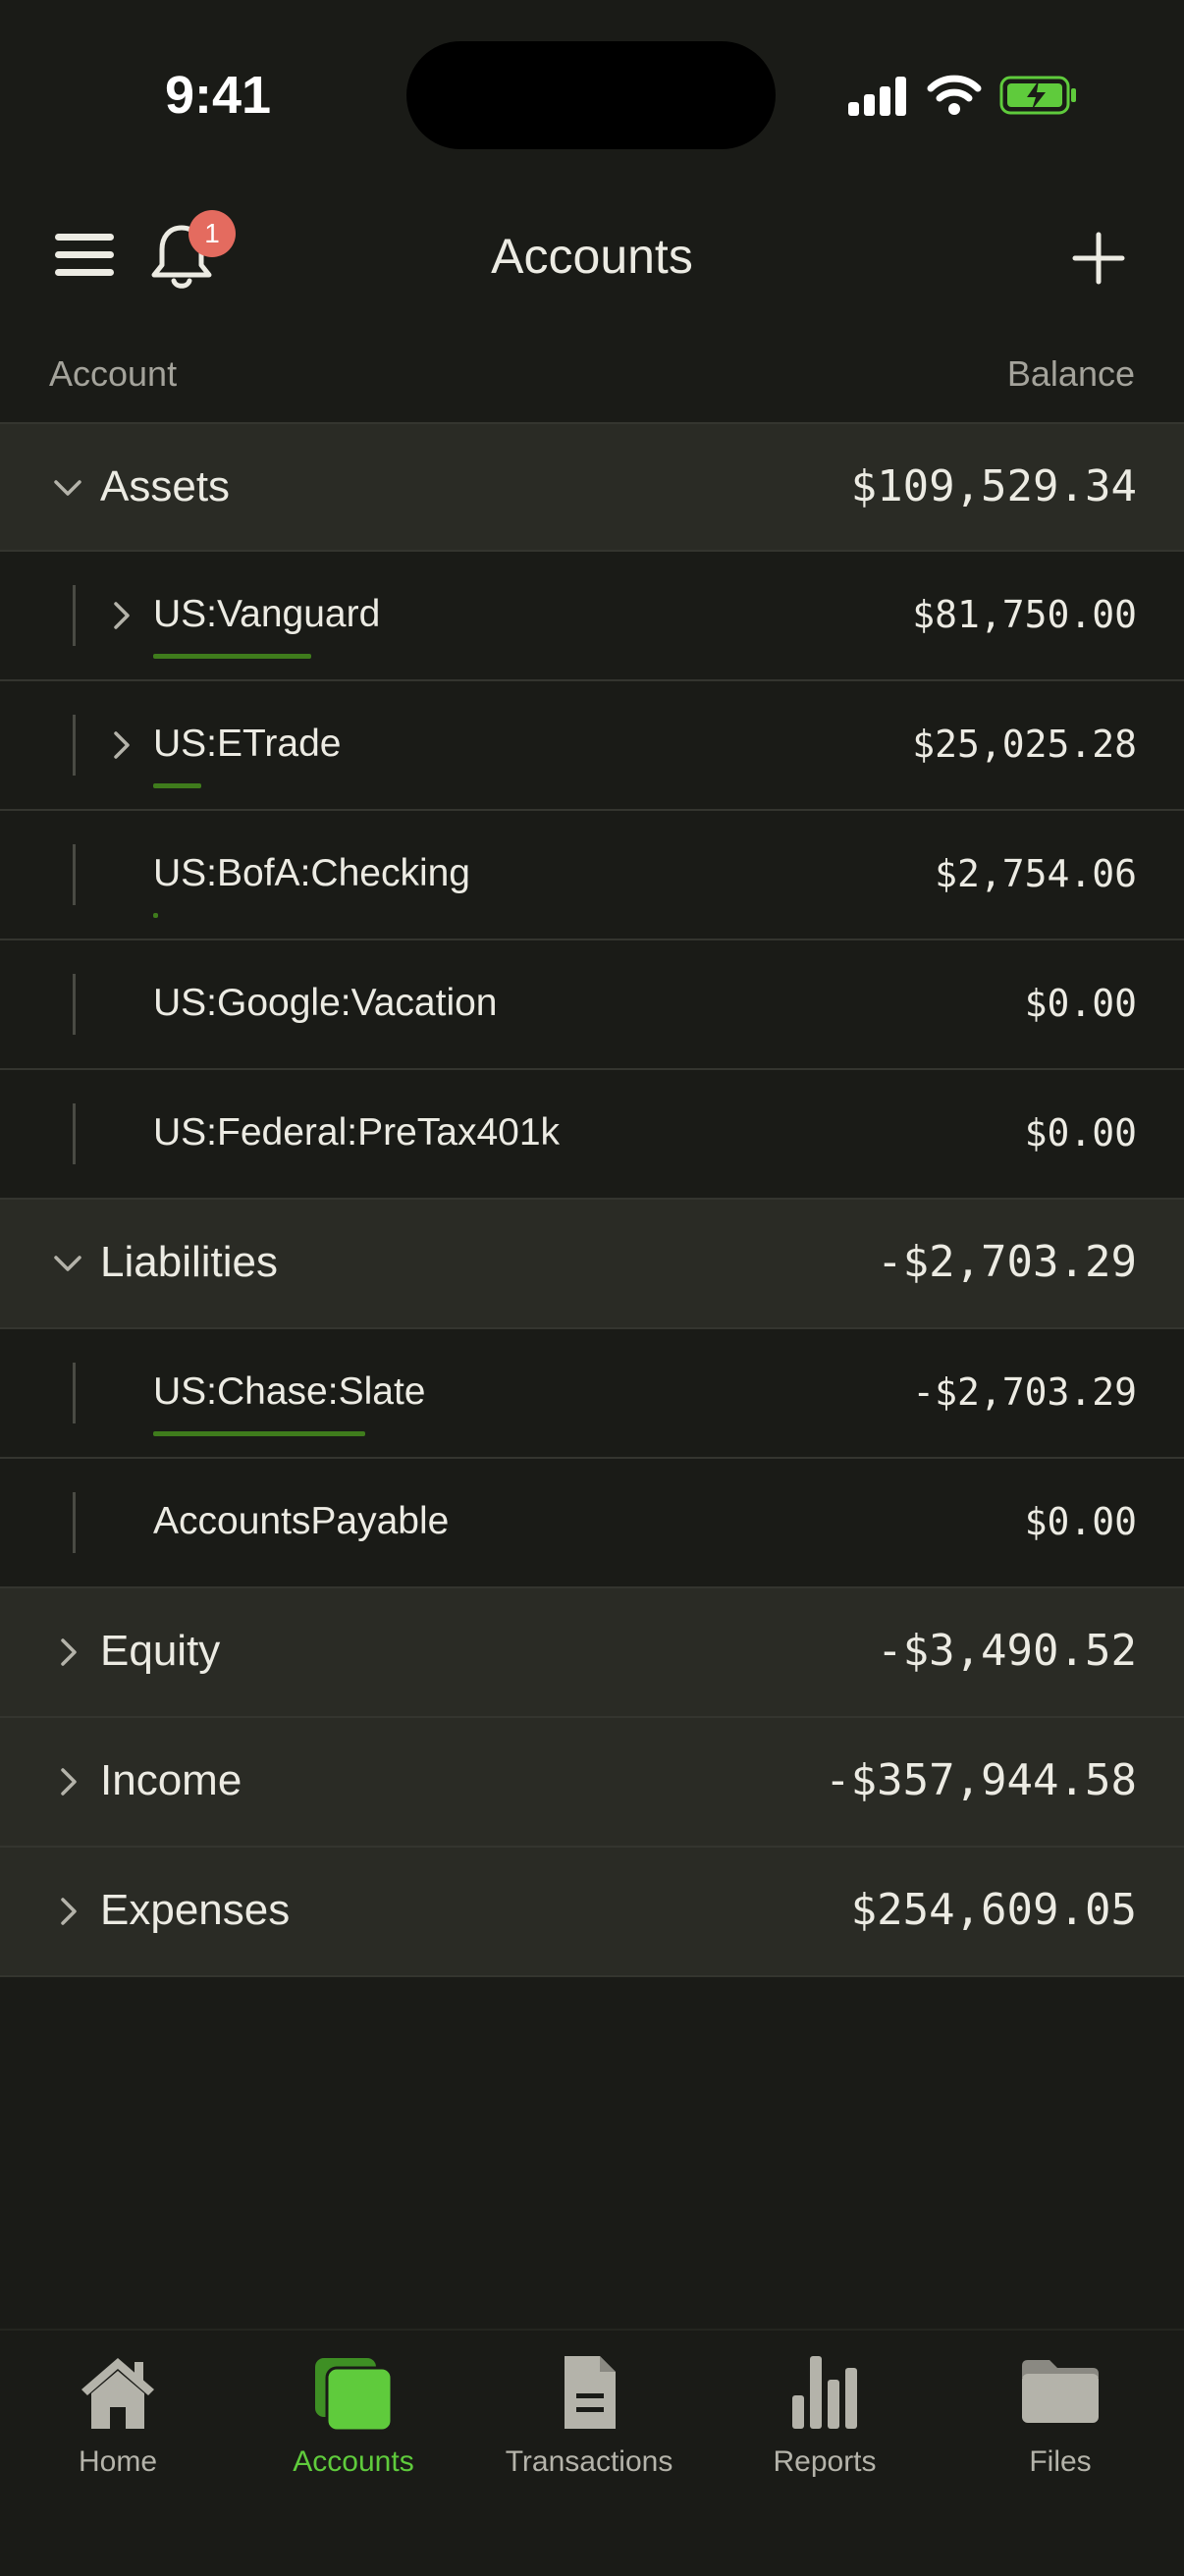 The image size is (1184, 2576). Describe the element at coordinates (592, 1264) in the screenshot. I see `account-group-liabilities: Liabilities -$2,703.29` at that location.